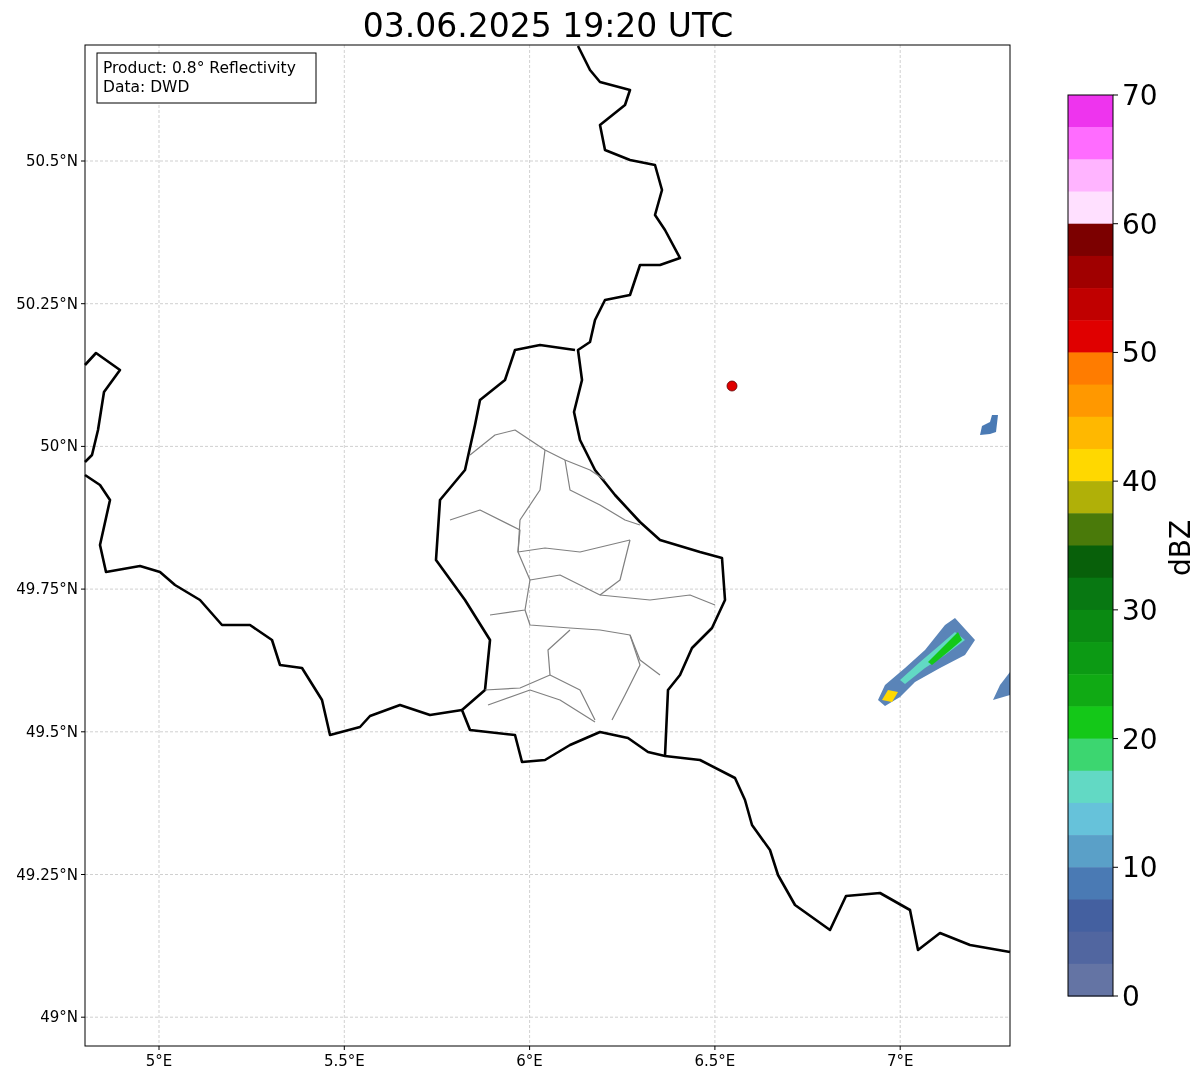  What do you see at coordinates (529, 1061) in the screenshot?
I see `x-tick-label: 6°E` at bounding box center [529, 1061].